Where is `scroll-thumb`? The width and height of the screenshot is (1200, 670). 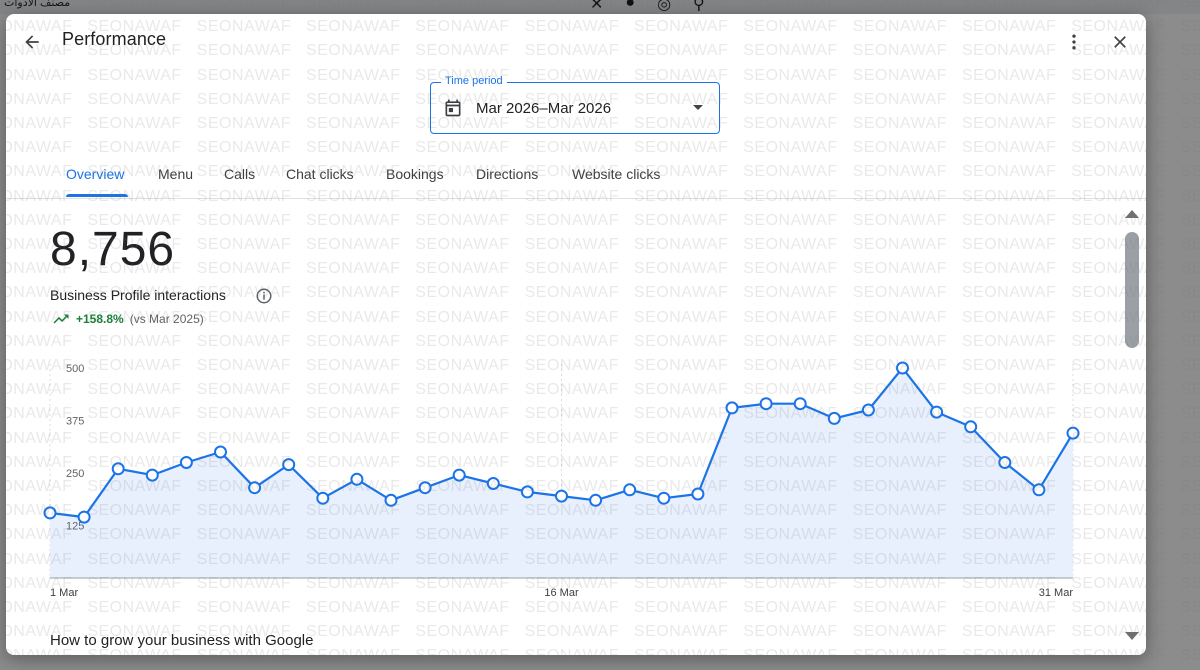
scroll-thumb is located at coordinates (1132, 290).